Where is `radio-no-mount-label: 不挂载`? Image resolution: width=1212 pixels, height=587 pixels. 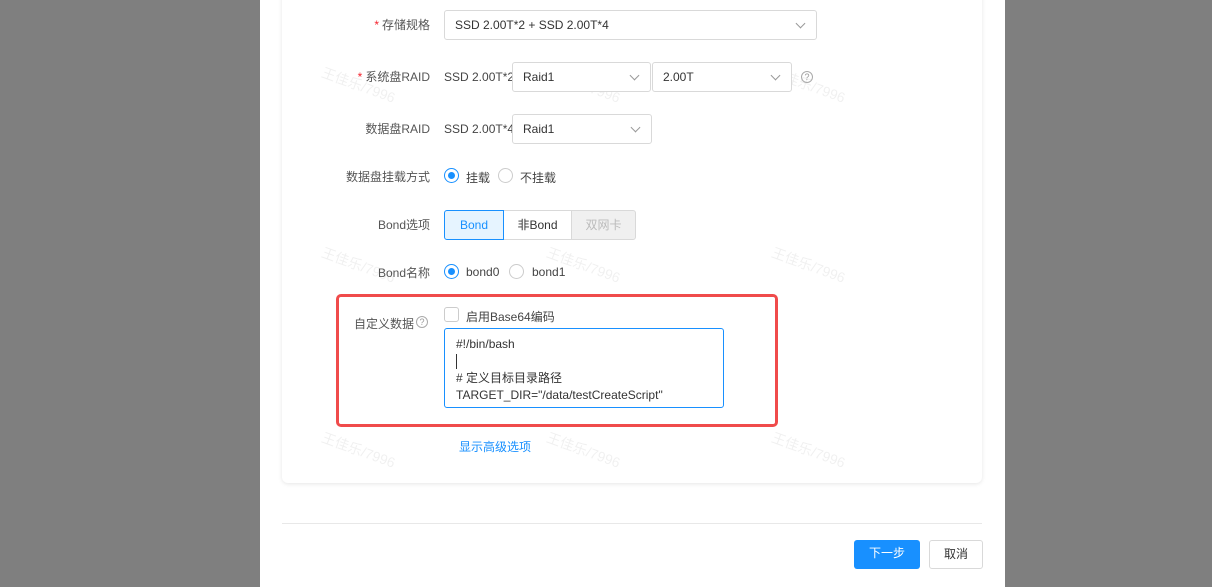 radio-no-mount-label: 不挂载 is located at coordinates (538, 178).